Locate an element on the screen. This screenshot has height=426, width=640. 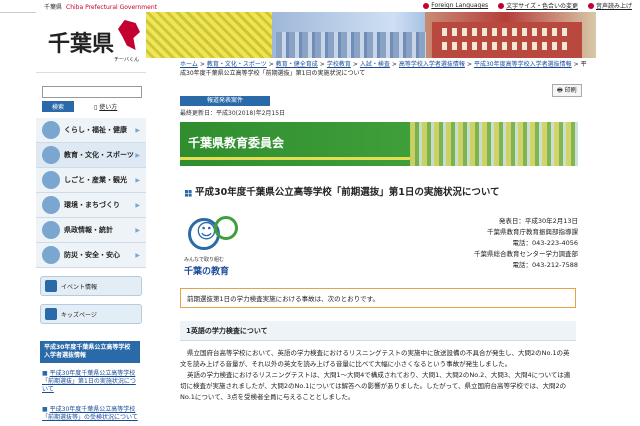
speaker-icon is located at coordinates (590, 5).